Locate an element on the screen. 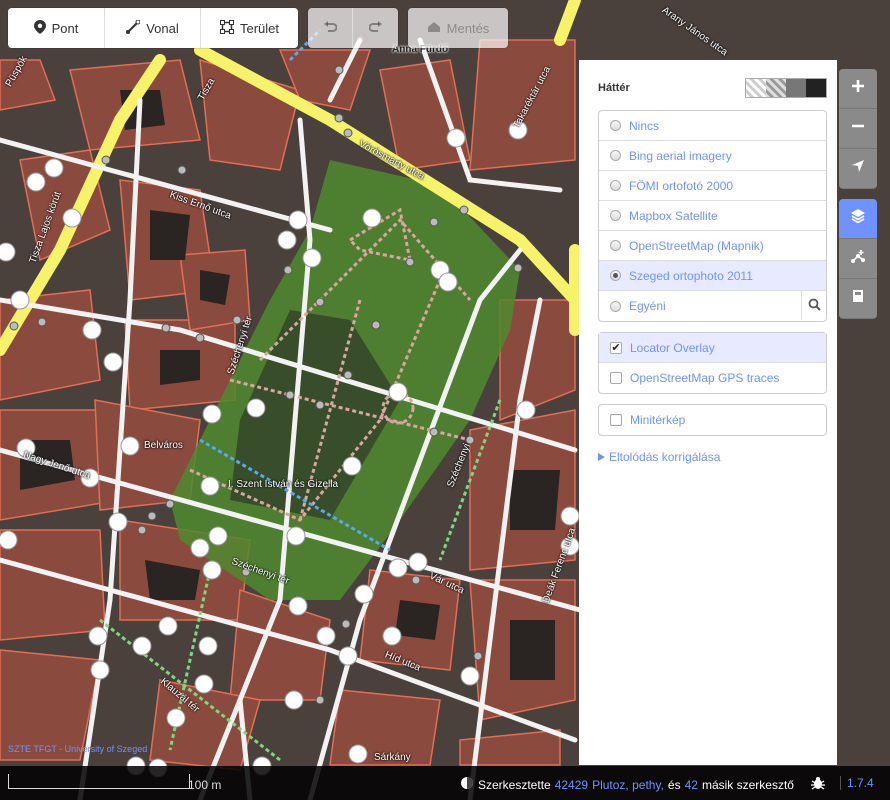 The height and width of the screenshot is (800, 890). geolocate-button is located at coordinates (858, 169).